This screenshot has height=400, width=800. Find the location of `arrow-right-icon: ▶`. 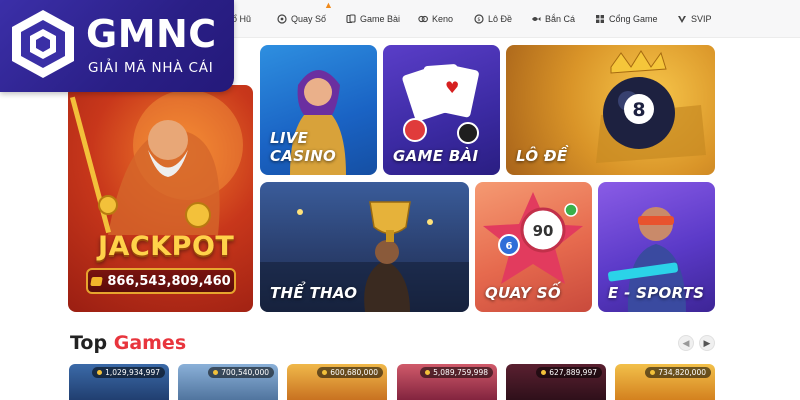

arrow-right-icon: ▶ is located at coordinates (707, 342).